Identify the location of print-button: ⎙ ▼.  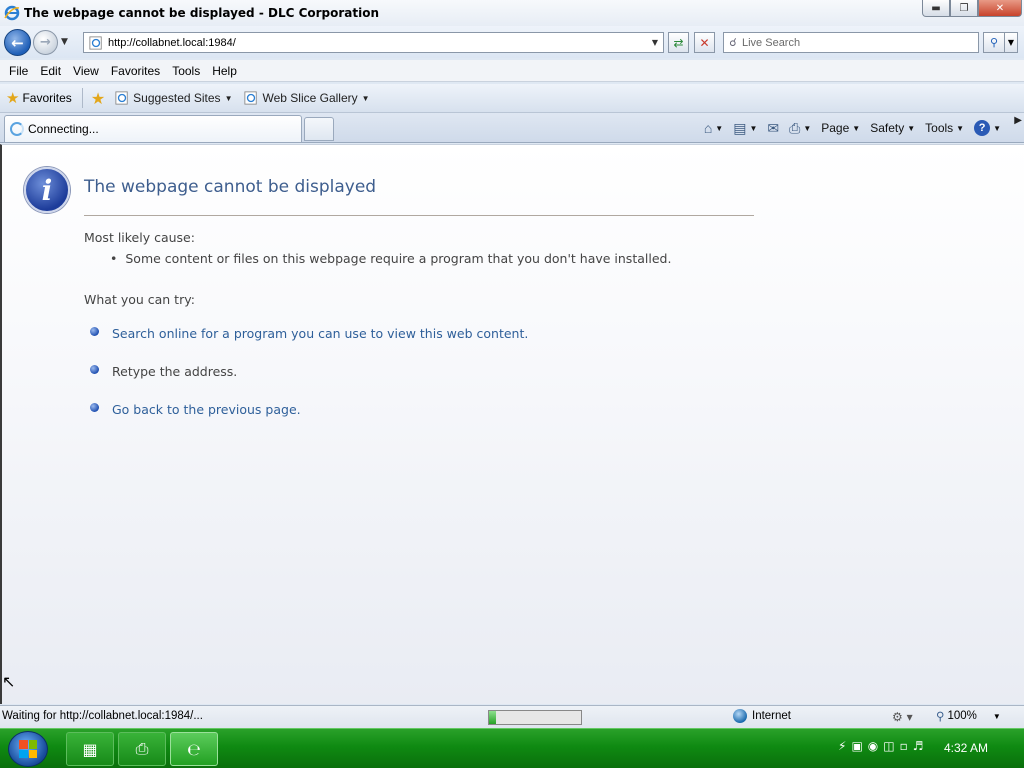
(800, 128).